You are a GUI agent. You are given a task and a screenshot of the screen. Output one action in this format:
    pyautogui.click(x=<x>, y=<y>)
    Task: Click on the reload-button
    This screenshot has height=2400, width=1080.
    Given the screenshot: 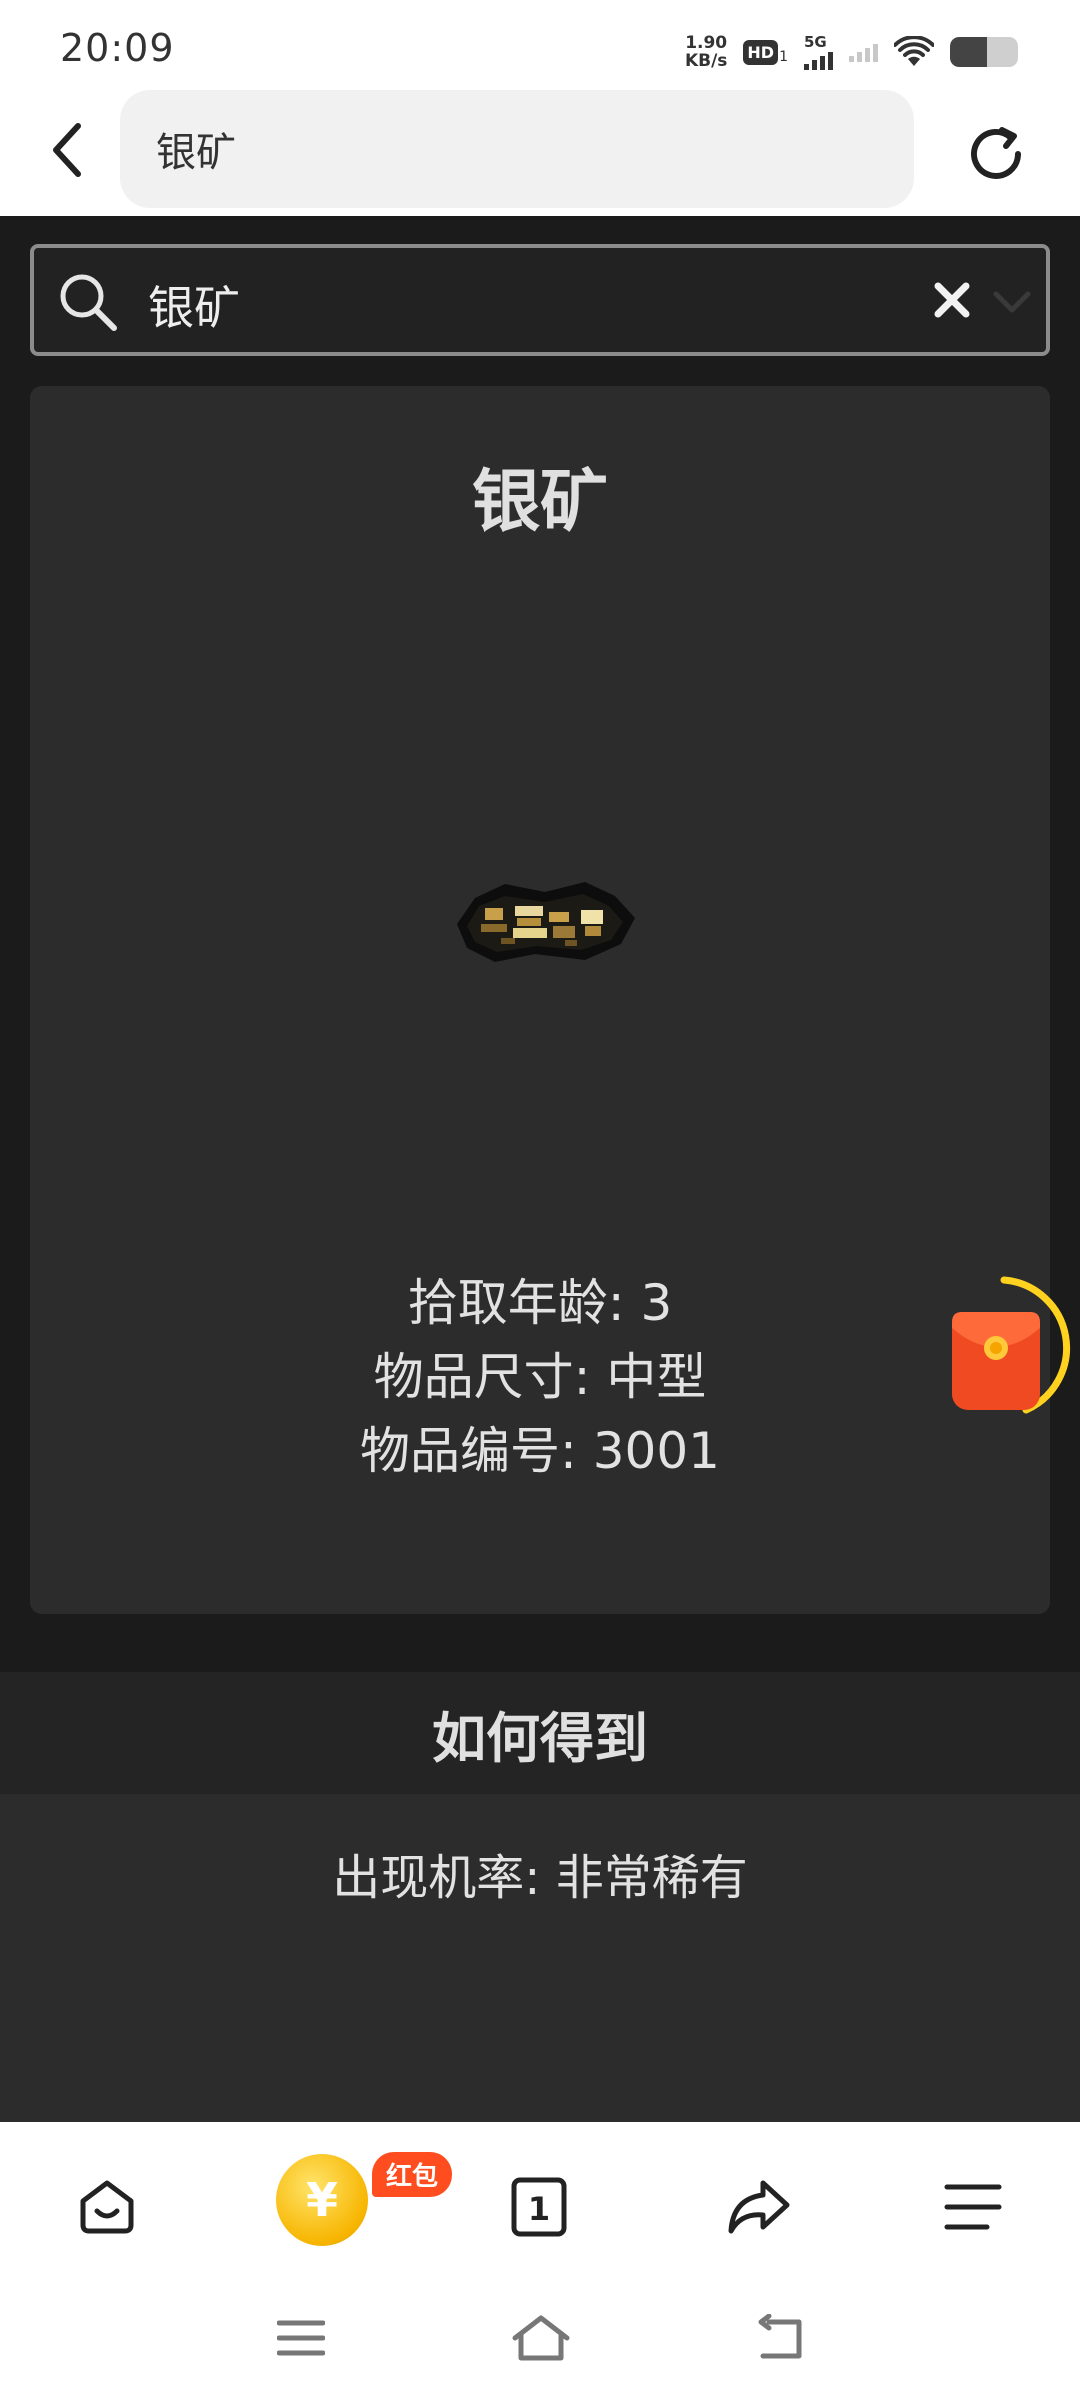 What is the action you would take?
    pyautogui.click(x=996, y=154)
    